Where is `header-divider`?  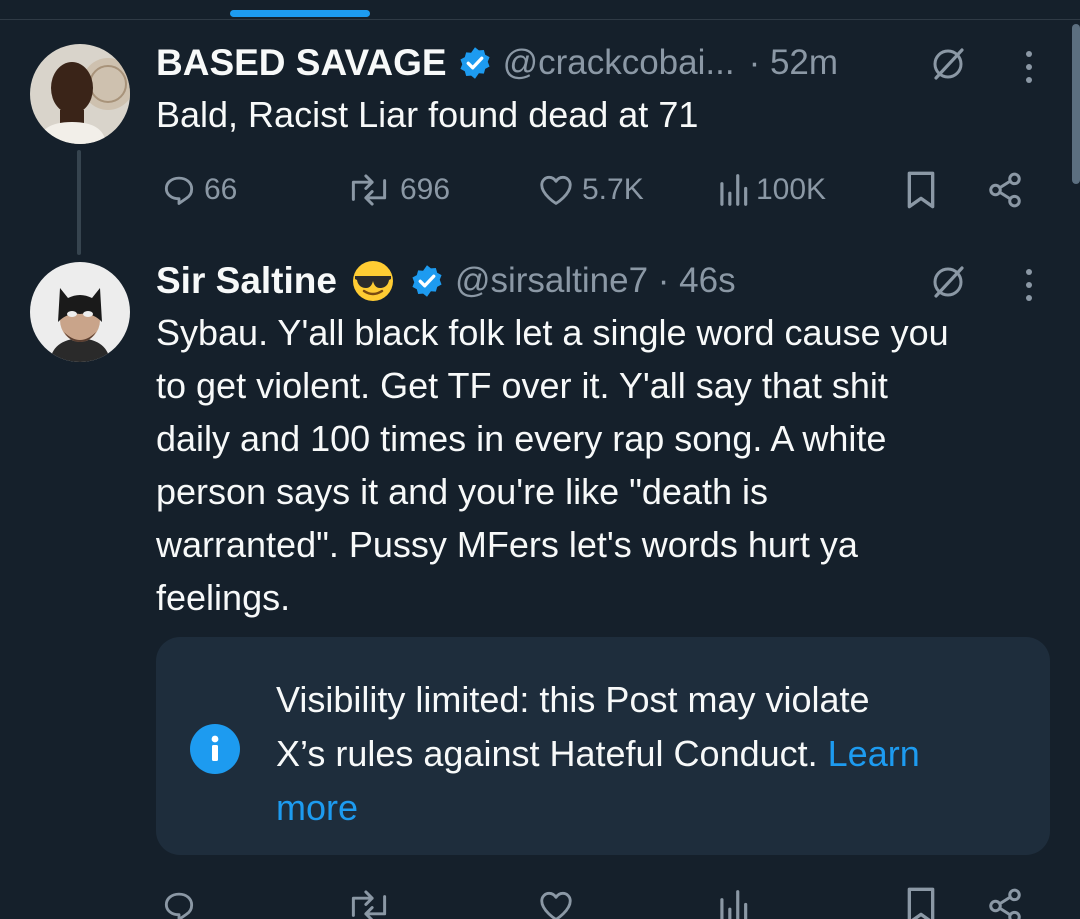 header-divider is located at coordinates (540, 19).